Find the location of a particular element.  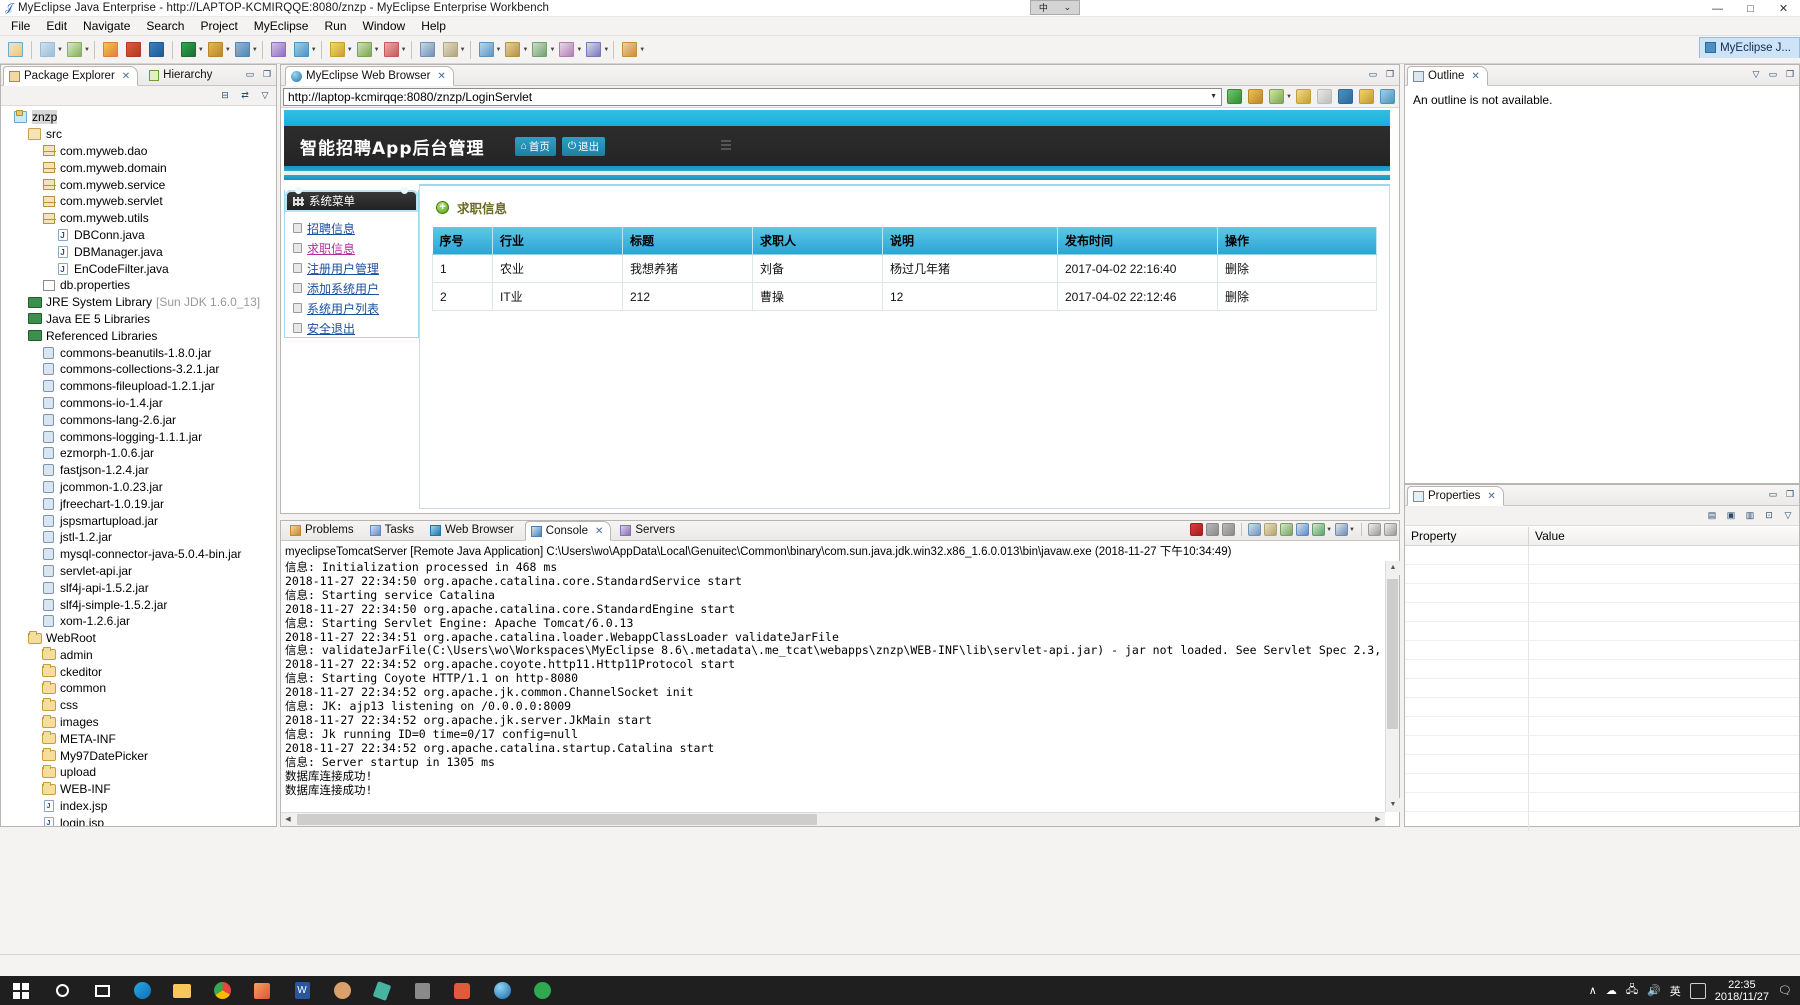

new-console-view-icon is located at coordinates (1342, 529).